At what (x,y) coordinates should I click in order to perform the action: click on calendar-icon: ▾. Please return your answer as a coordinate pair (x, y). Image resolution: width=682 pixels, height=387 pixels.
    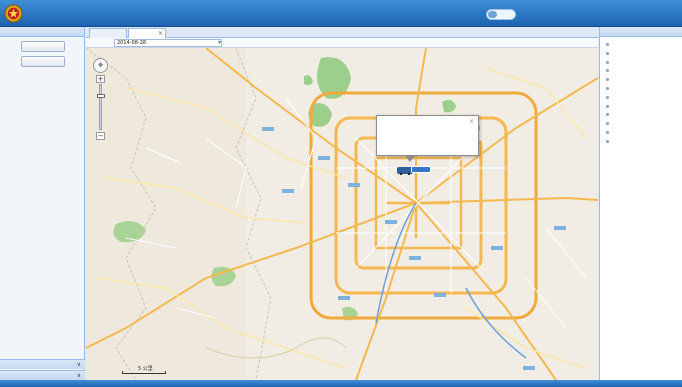
    Looking at the image, I should click on (219, 42).